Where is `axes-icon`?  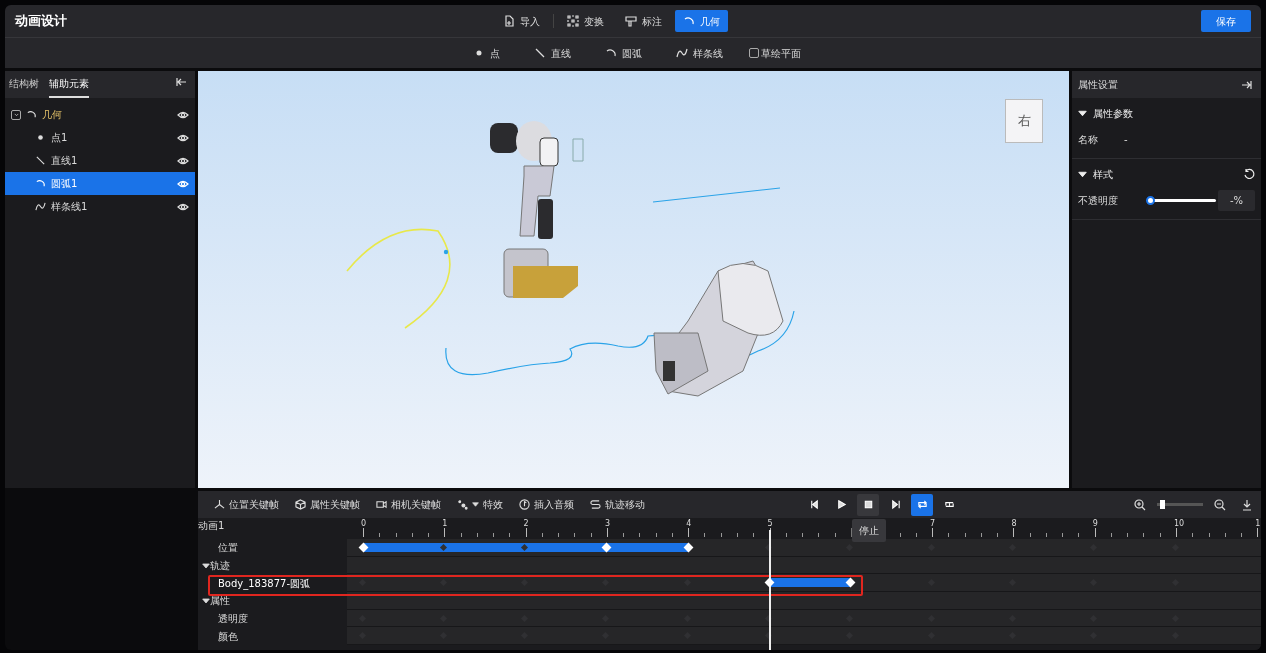 axes-icon is located at coordinates (219, 504).